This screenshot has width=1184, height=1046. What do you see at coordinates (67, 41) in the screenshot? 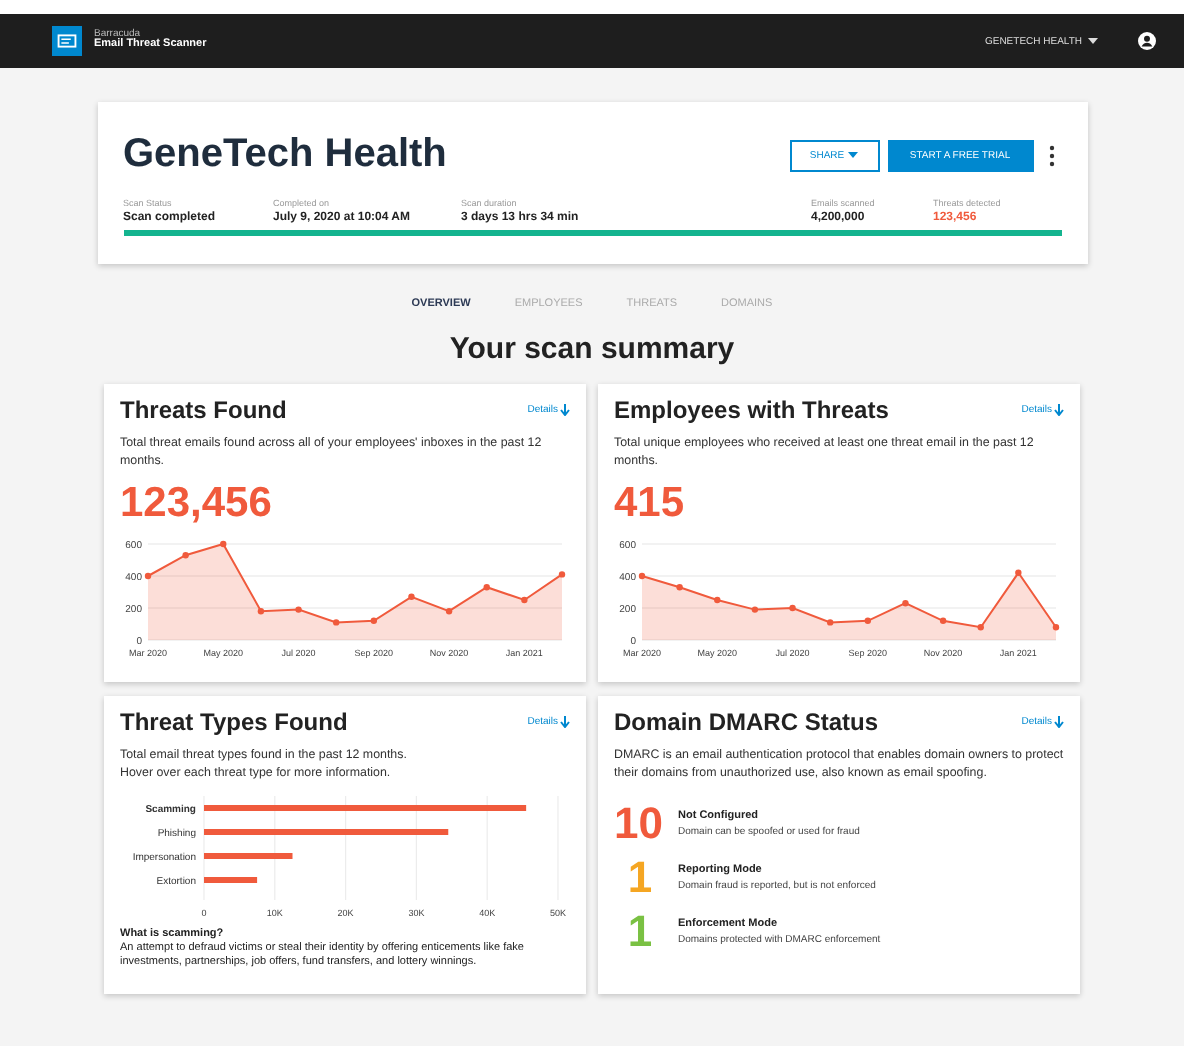
I see `envelope-logo-icon` at bounding box center [67, 41].